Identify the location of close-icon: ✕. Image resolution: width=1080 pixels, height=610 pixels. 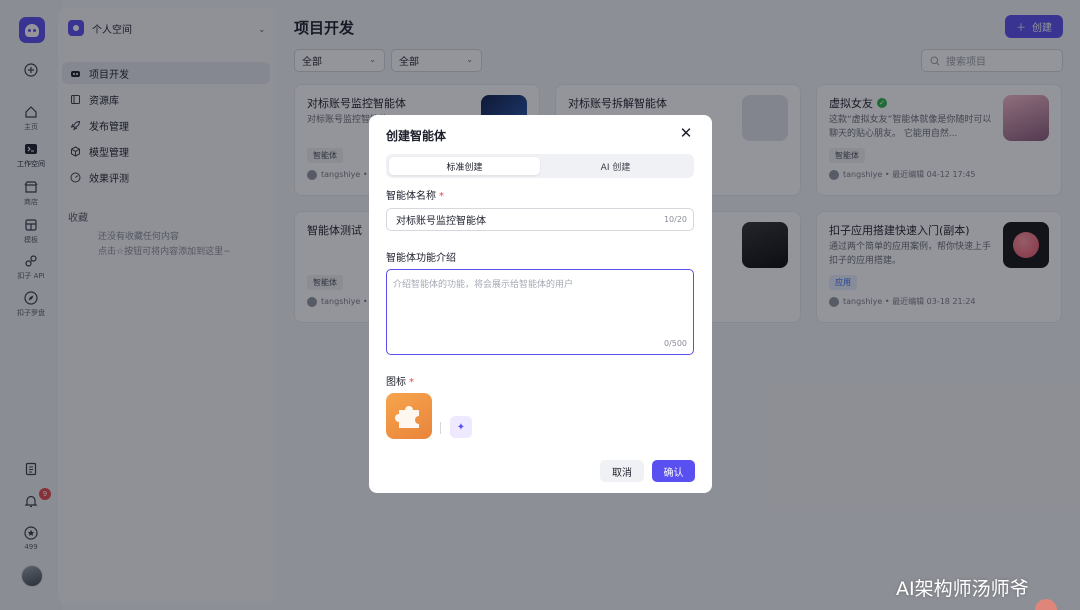
(686, 134).